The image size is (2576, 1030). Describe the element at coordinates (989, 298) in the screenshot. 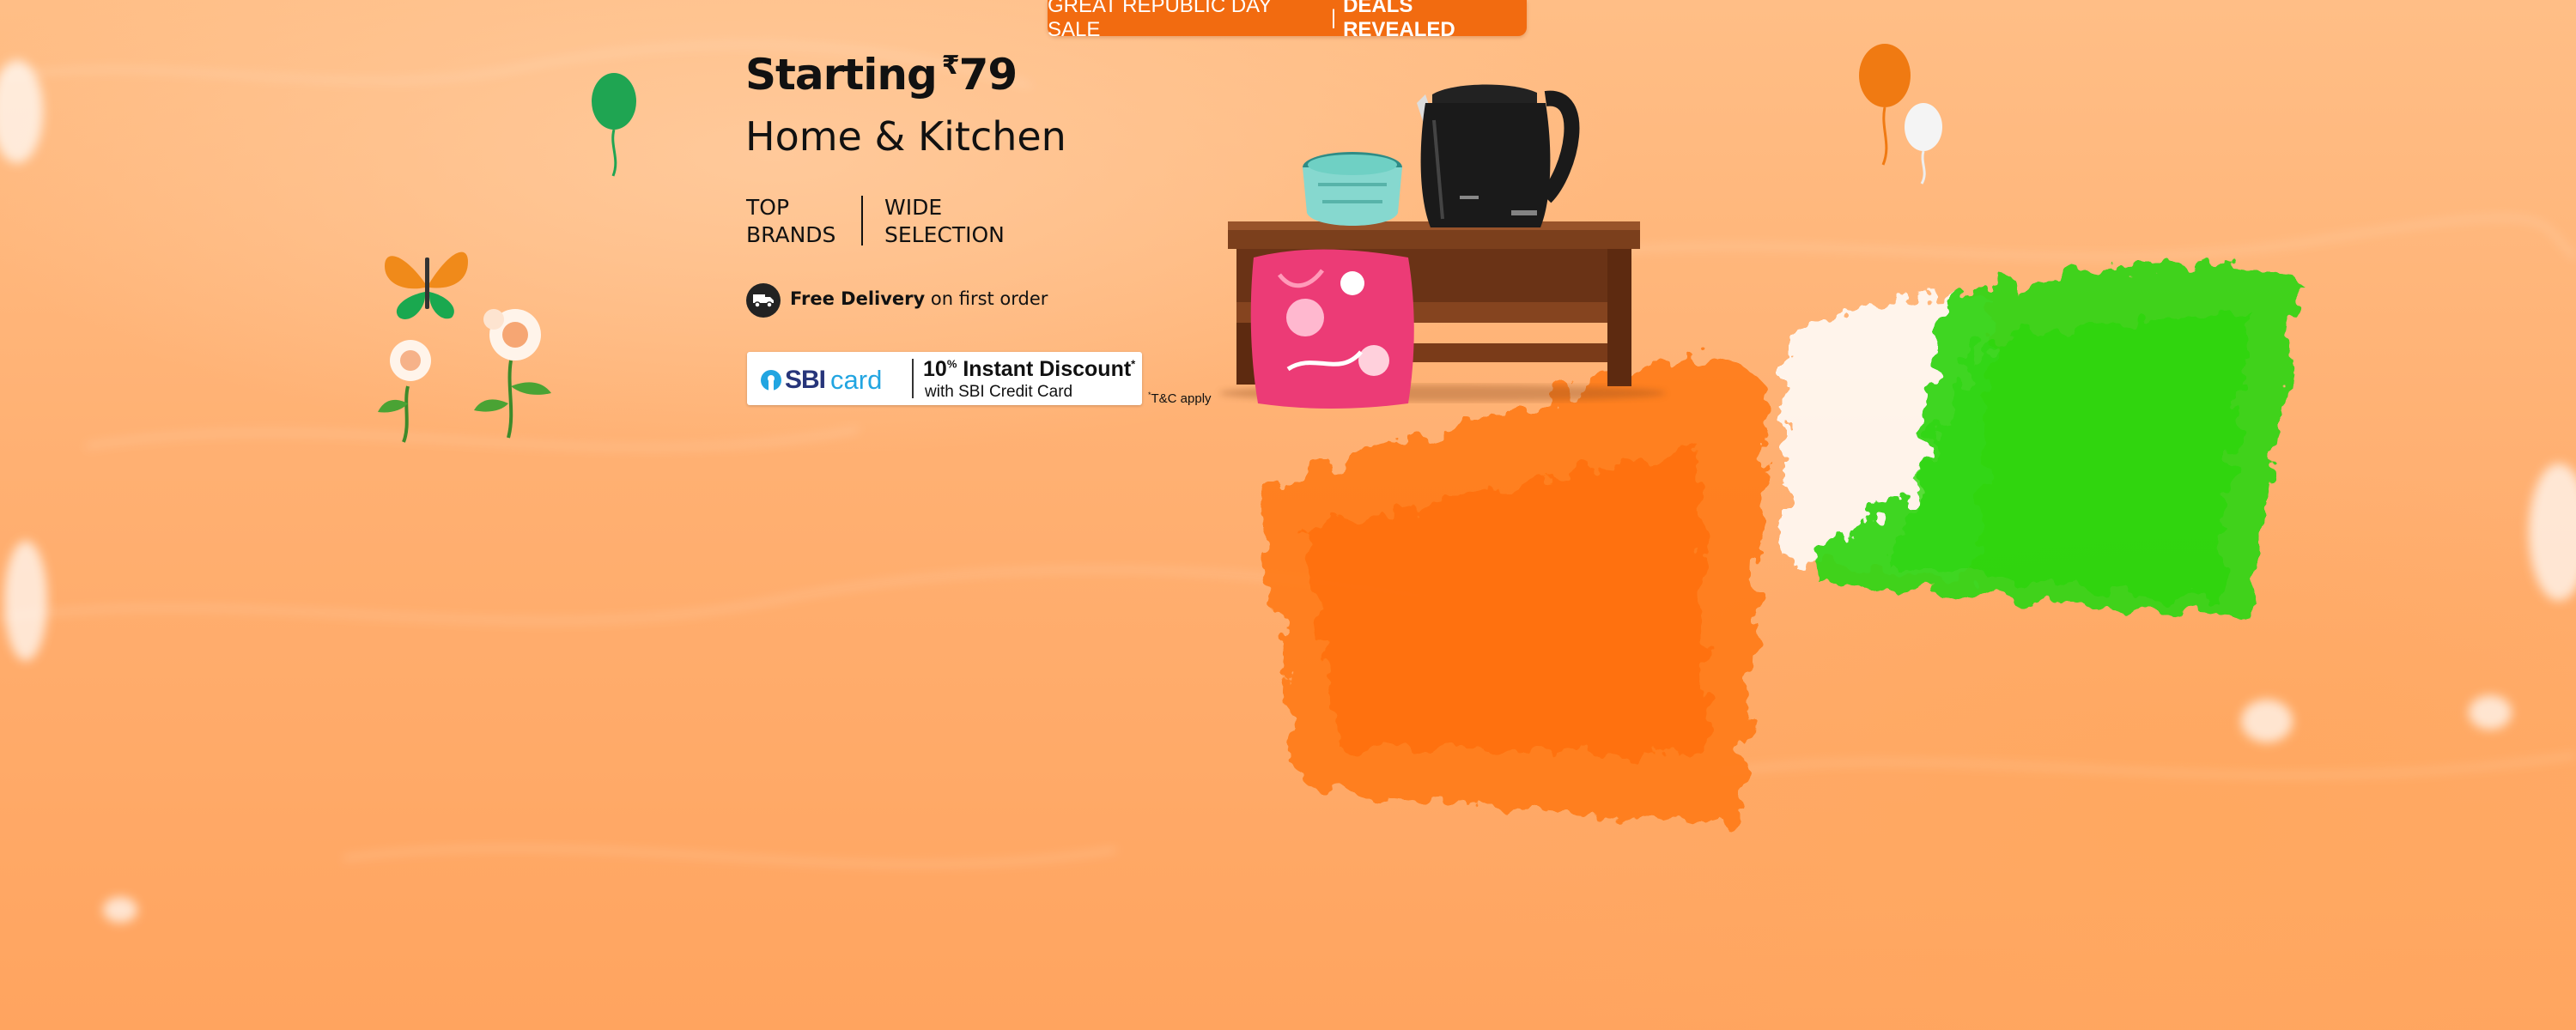

I see `free-delivery-condition: on first order` at that location.